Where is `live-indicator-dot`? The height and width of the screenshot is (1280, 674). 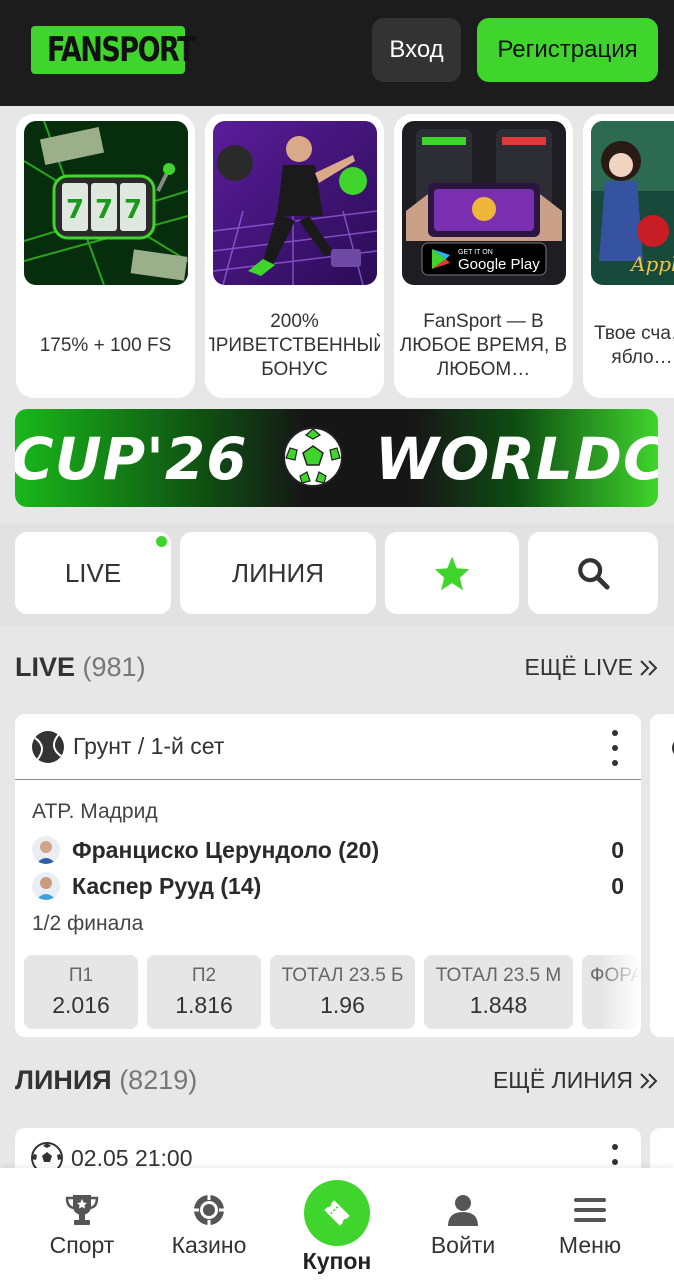
live-indicator-dot is located at coordinates (161, 541).